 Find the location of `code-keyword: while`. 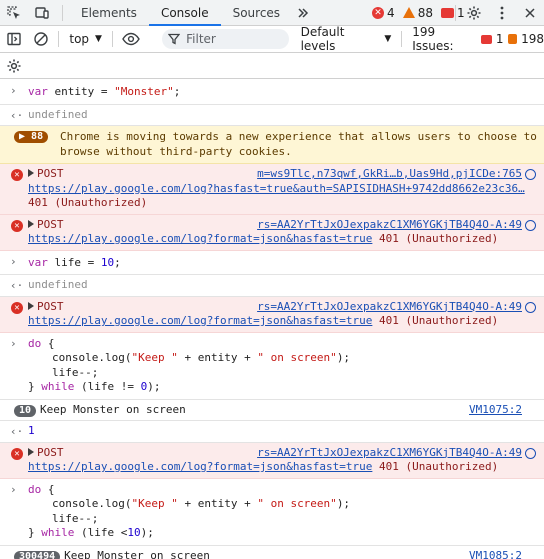

code-keyword: while is located at coordinates (58, 532).